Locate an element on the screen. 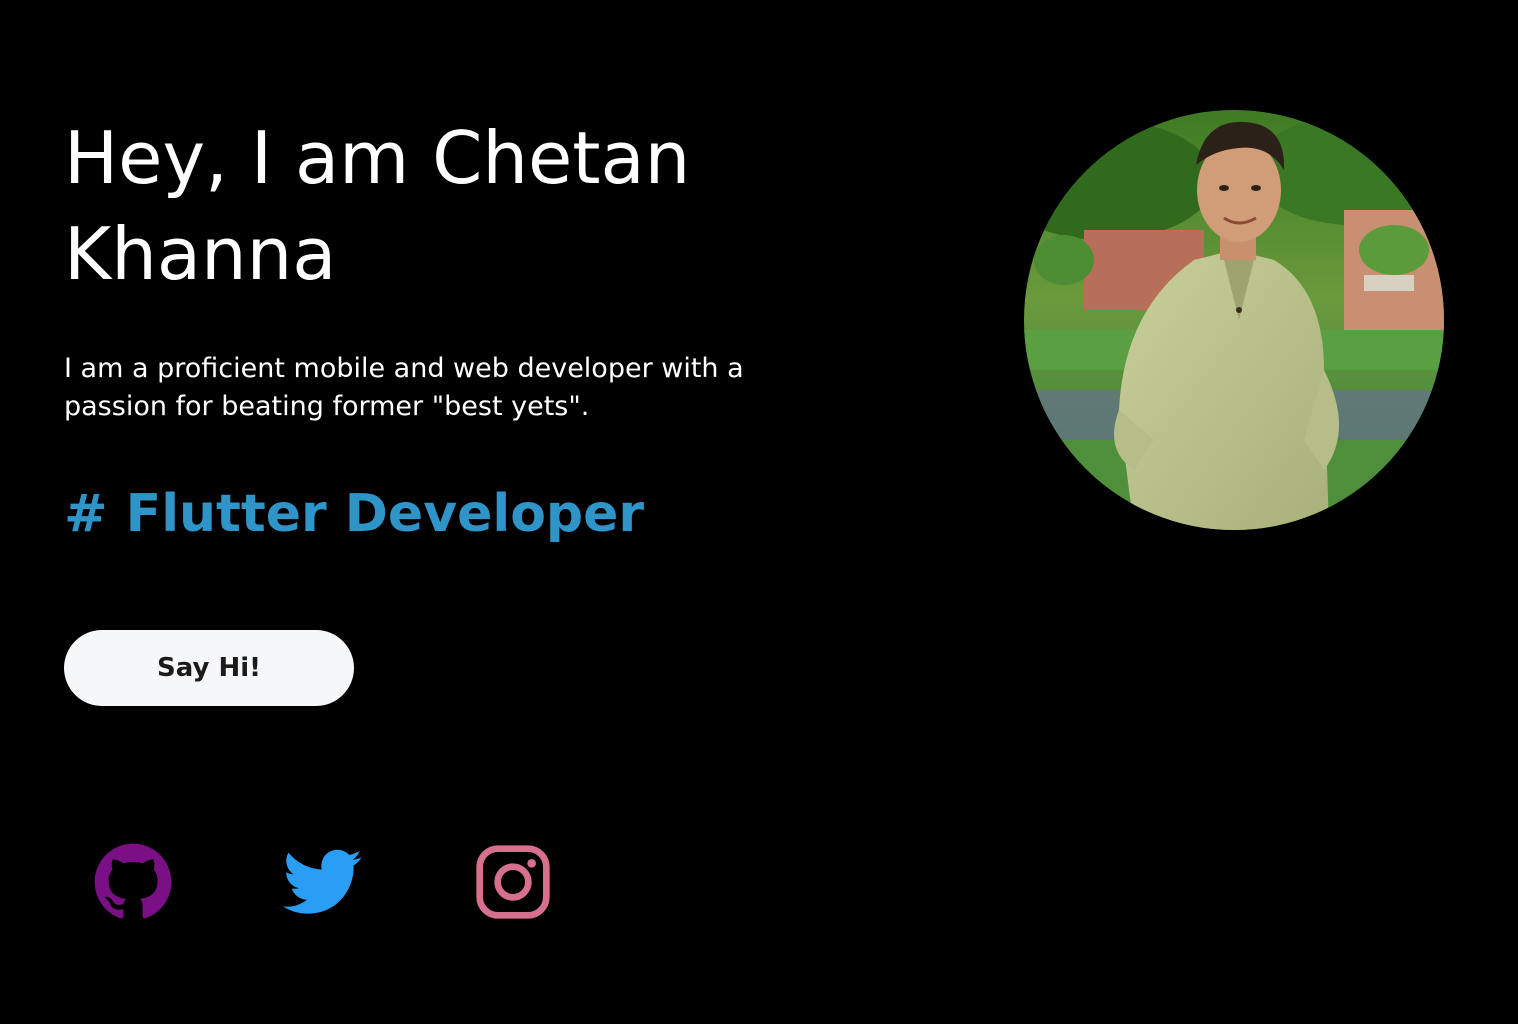 The width and height of the screenshot is (1518, 1024). github-icon is located at coordinates (133, 881).